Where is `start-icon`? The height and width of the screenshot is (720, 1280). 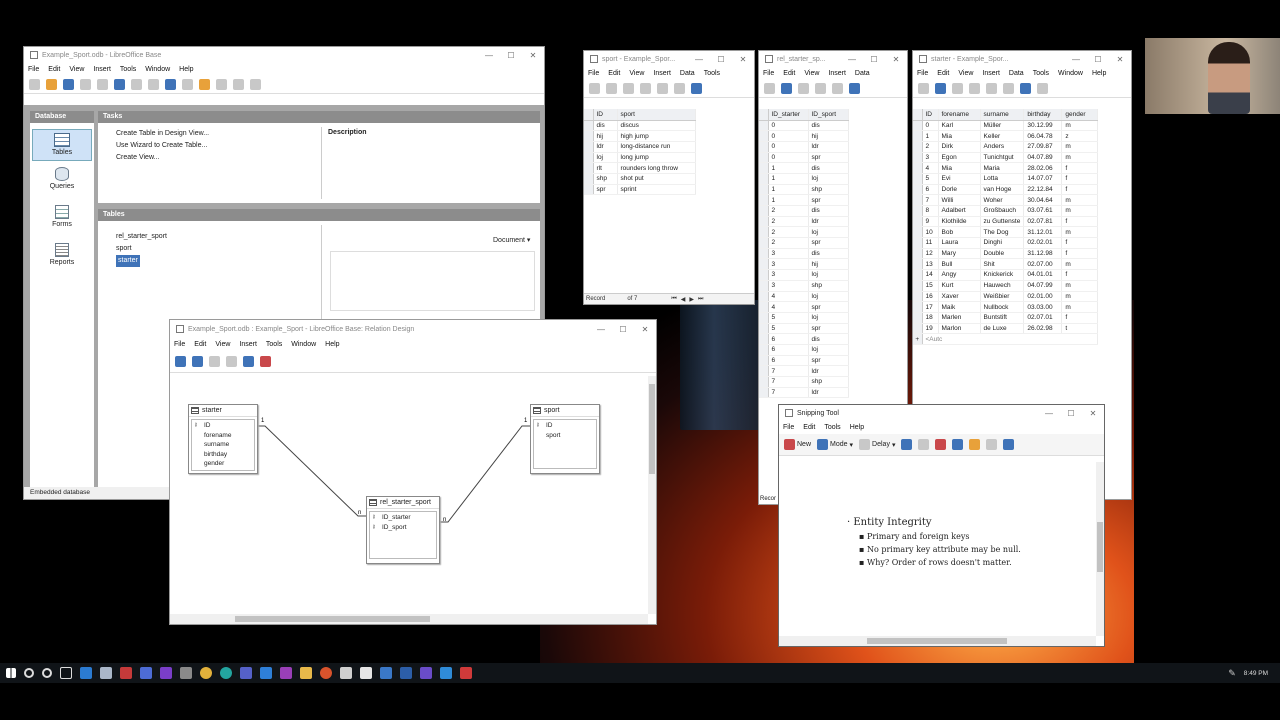 start-icon is located at coordinates (11, 673).